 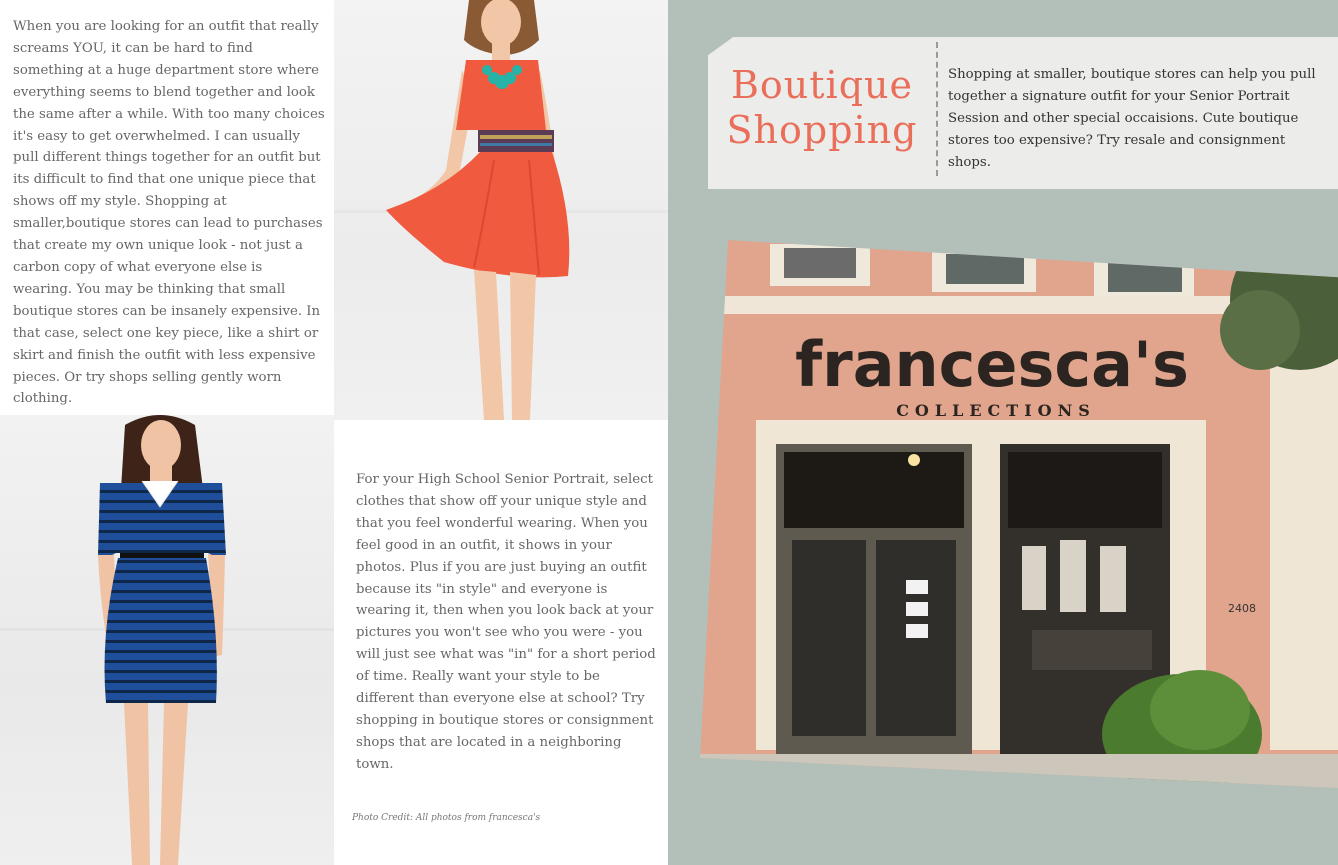 I want to click on title-line-1: Boutique, so click(x=822, y=85).